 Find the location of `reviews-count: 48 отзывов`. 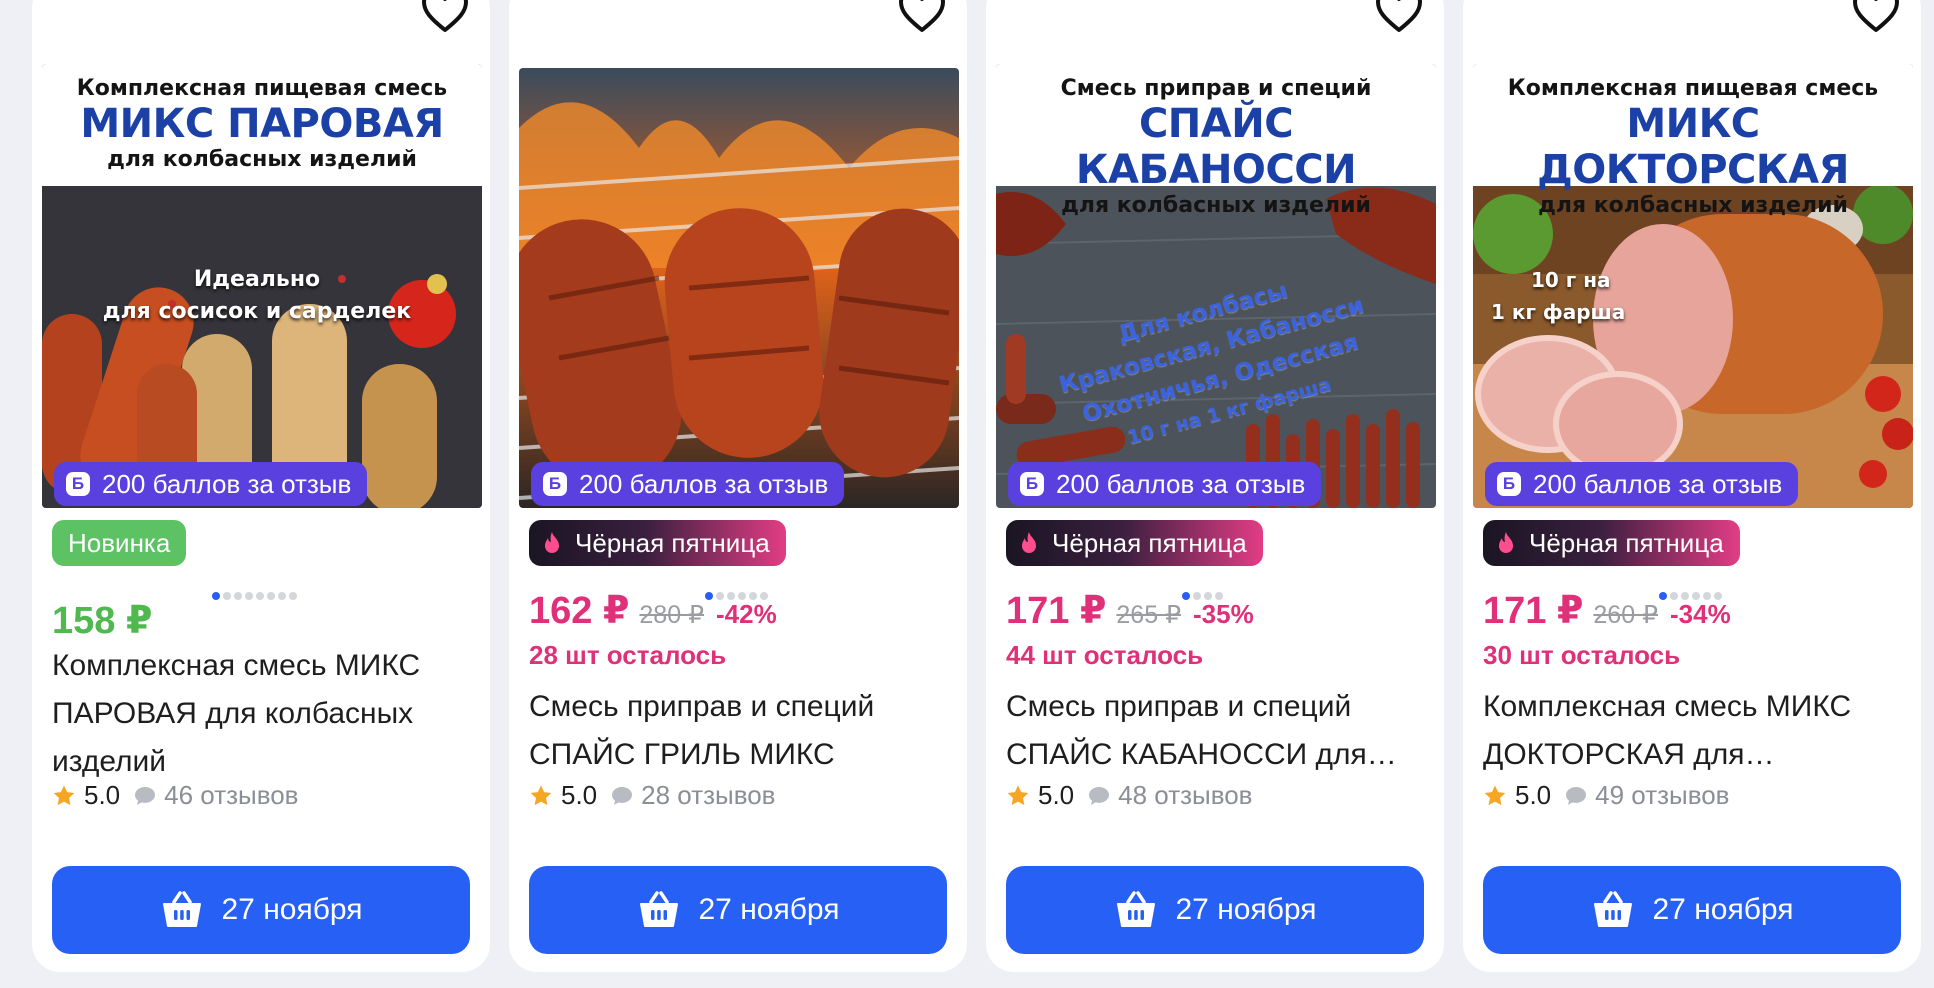

reviews-count: 48 отзывов is located at coordinates (1185, 795).